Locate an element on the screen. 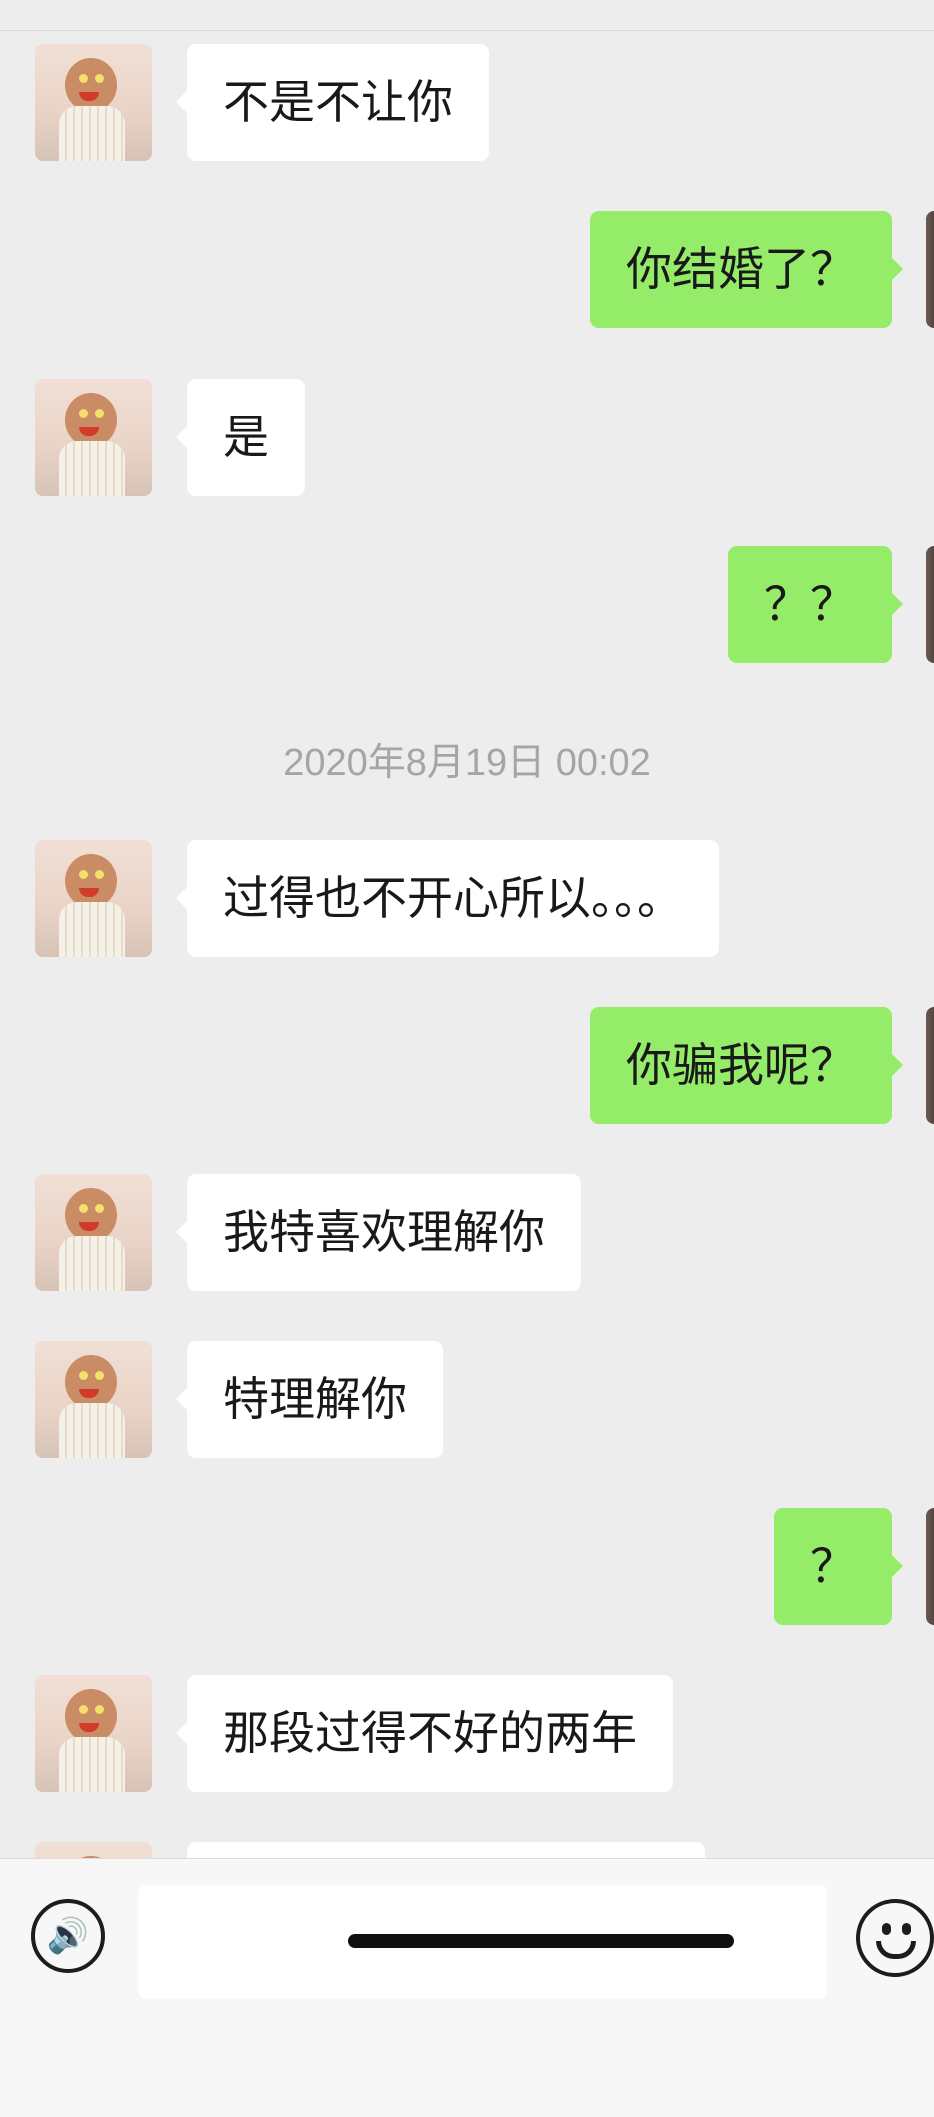  incoming-message-bubble: 是 is located at coordinates (240, 437).